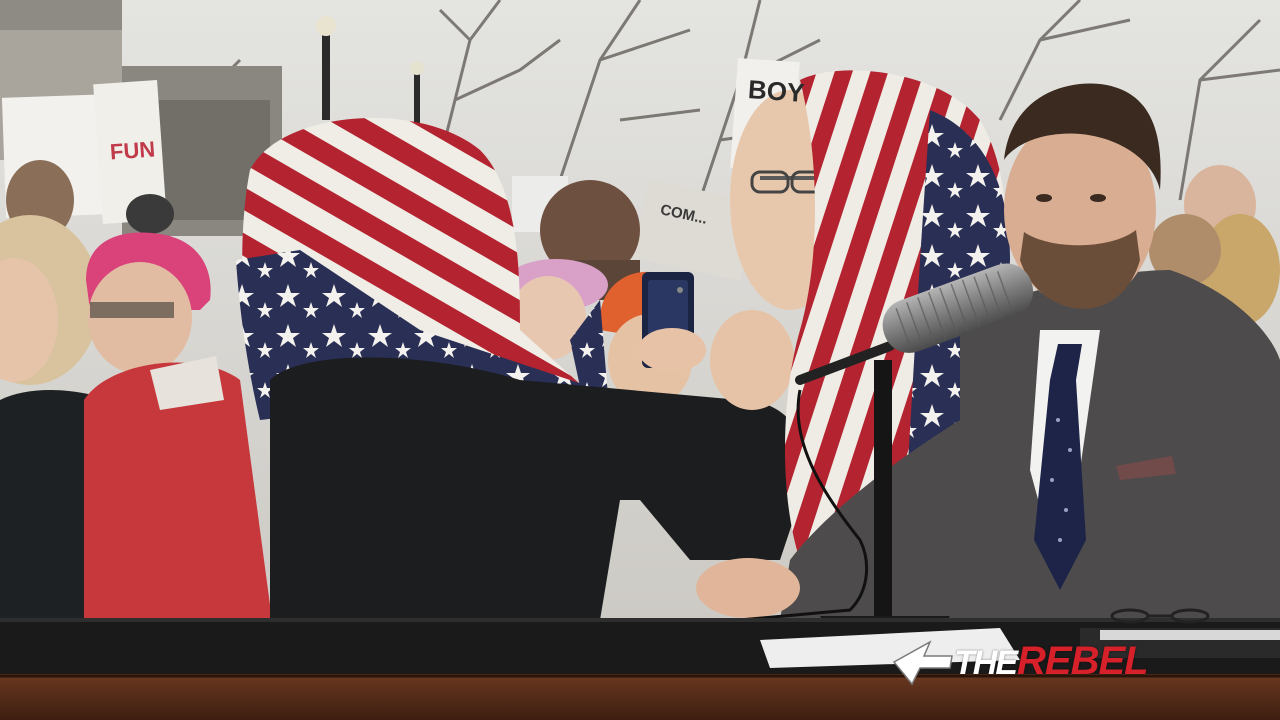 This screenshot has height=720, width=1280. What do you see at coordinates (776, 91) in the screenshot?
I see `protest-sign-right-text: BOY` at bounding box center [776, 91].